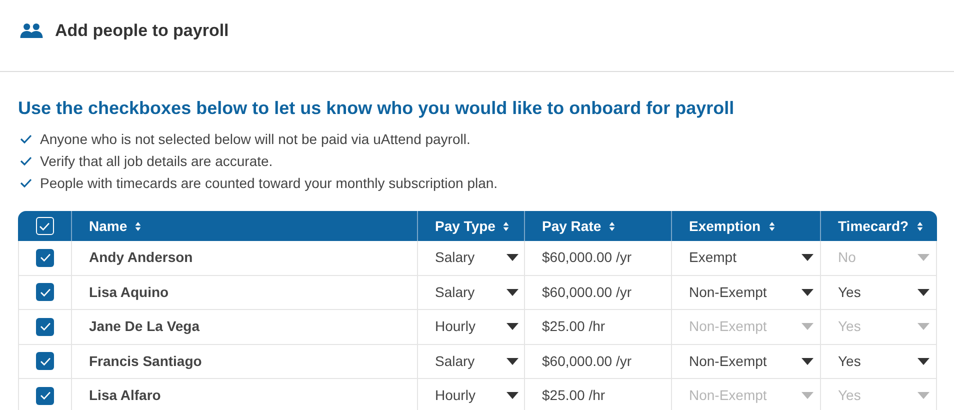 This screenshot has width=954, height=410. I want to click on instruction-text: Verify that all job details are accurate., so click(156, 161).